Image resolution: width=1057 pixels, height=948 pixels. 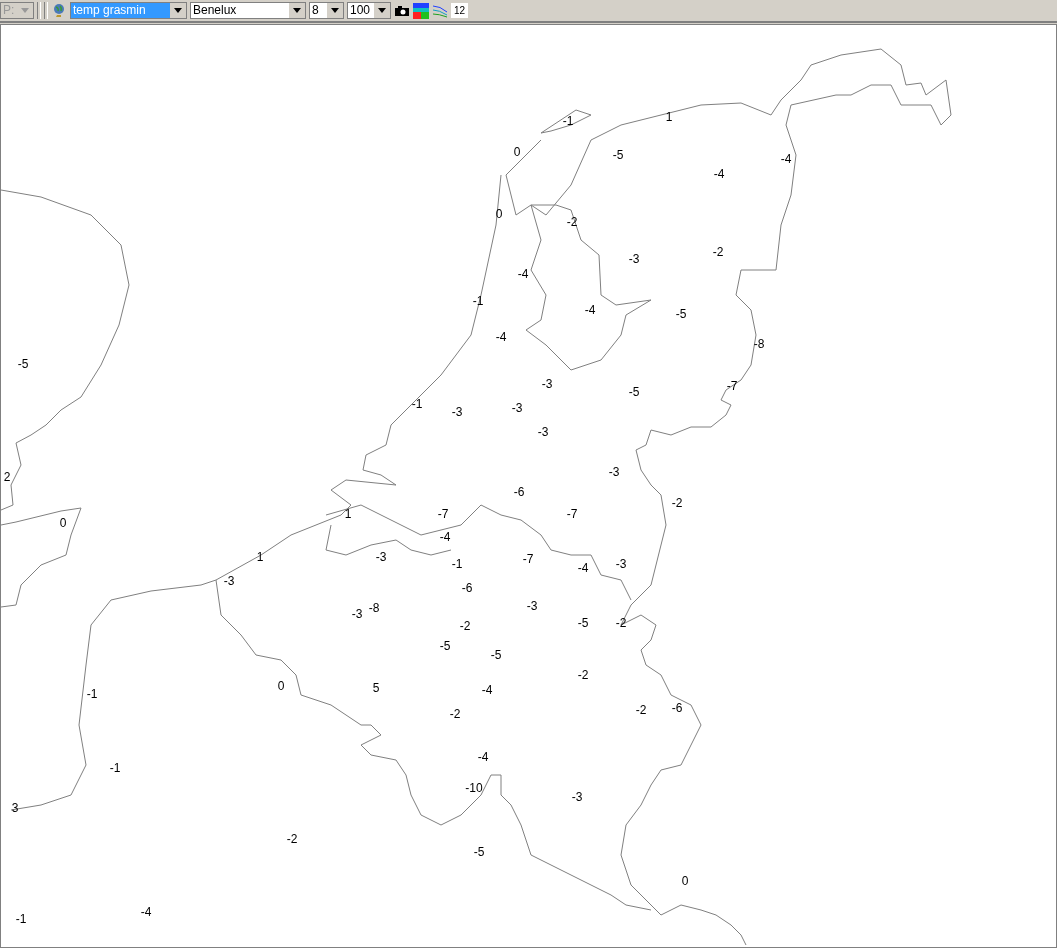 I want to click on contour-lines-icon, so click(x=440, y=10).